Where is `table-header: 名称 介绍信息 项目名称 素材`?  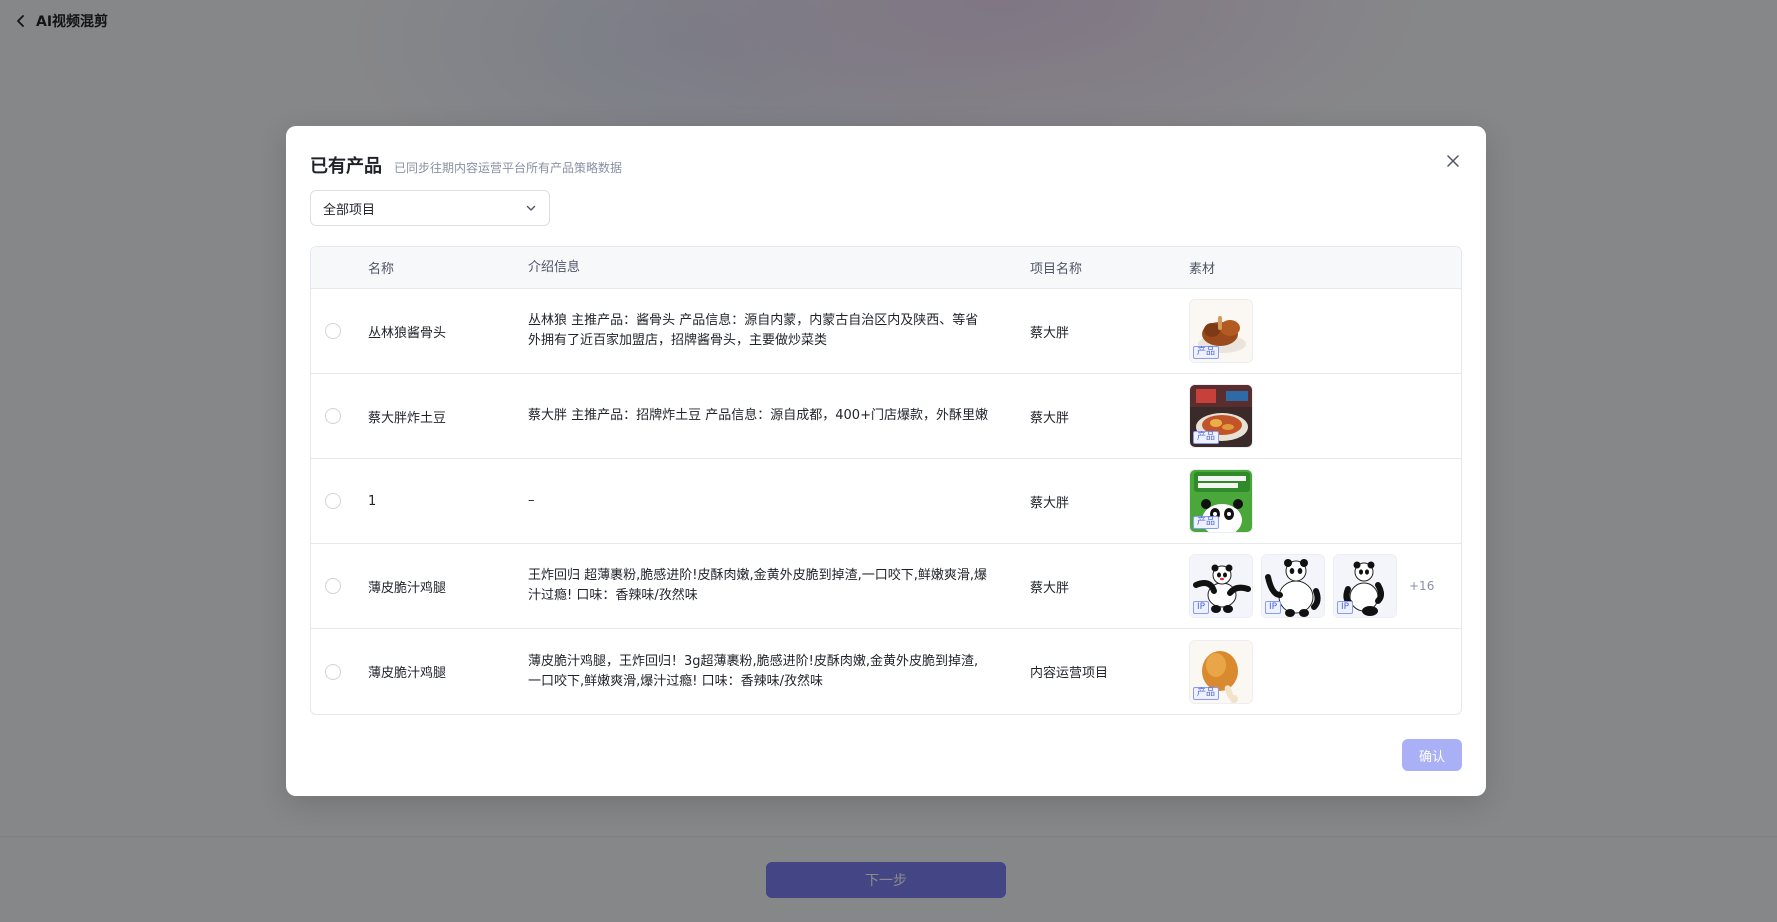 table-header: 名称 介绍信息 项目名称 素材 is located at coordinates (886, 268).